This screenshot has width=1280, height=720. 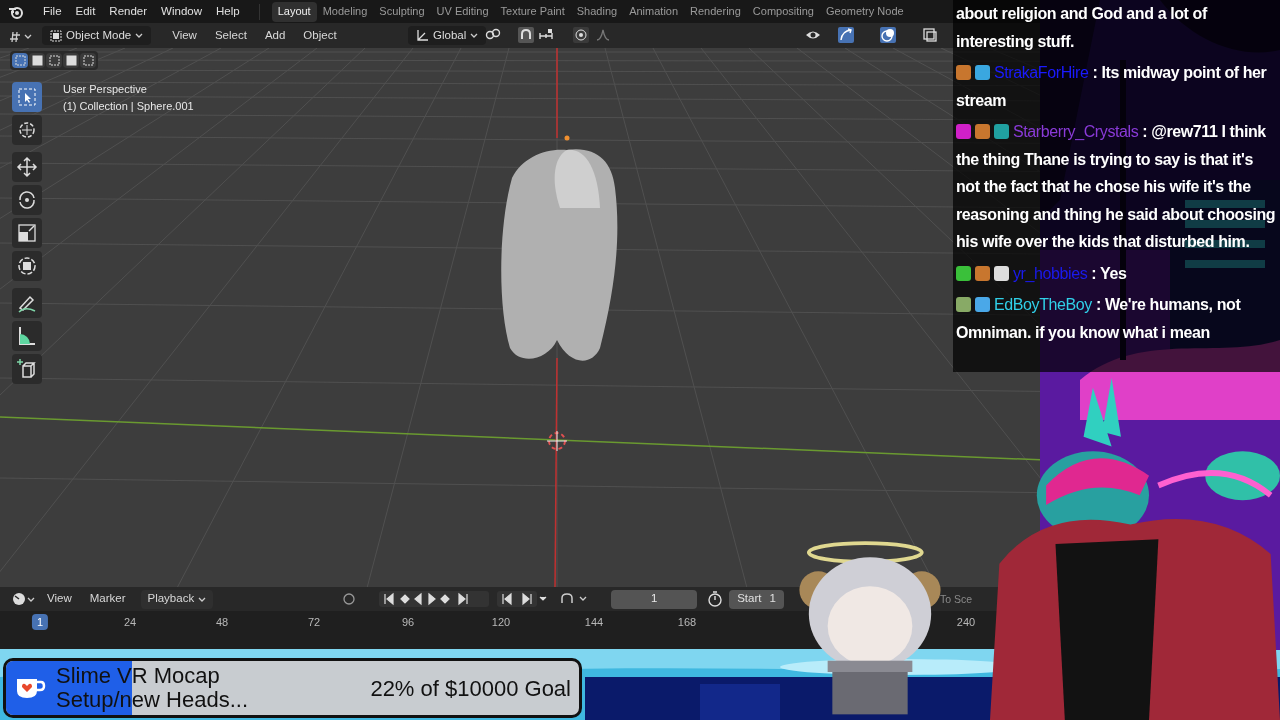 I want to click on frame-number: 24, so click(x=130, y=622).